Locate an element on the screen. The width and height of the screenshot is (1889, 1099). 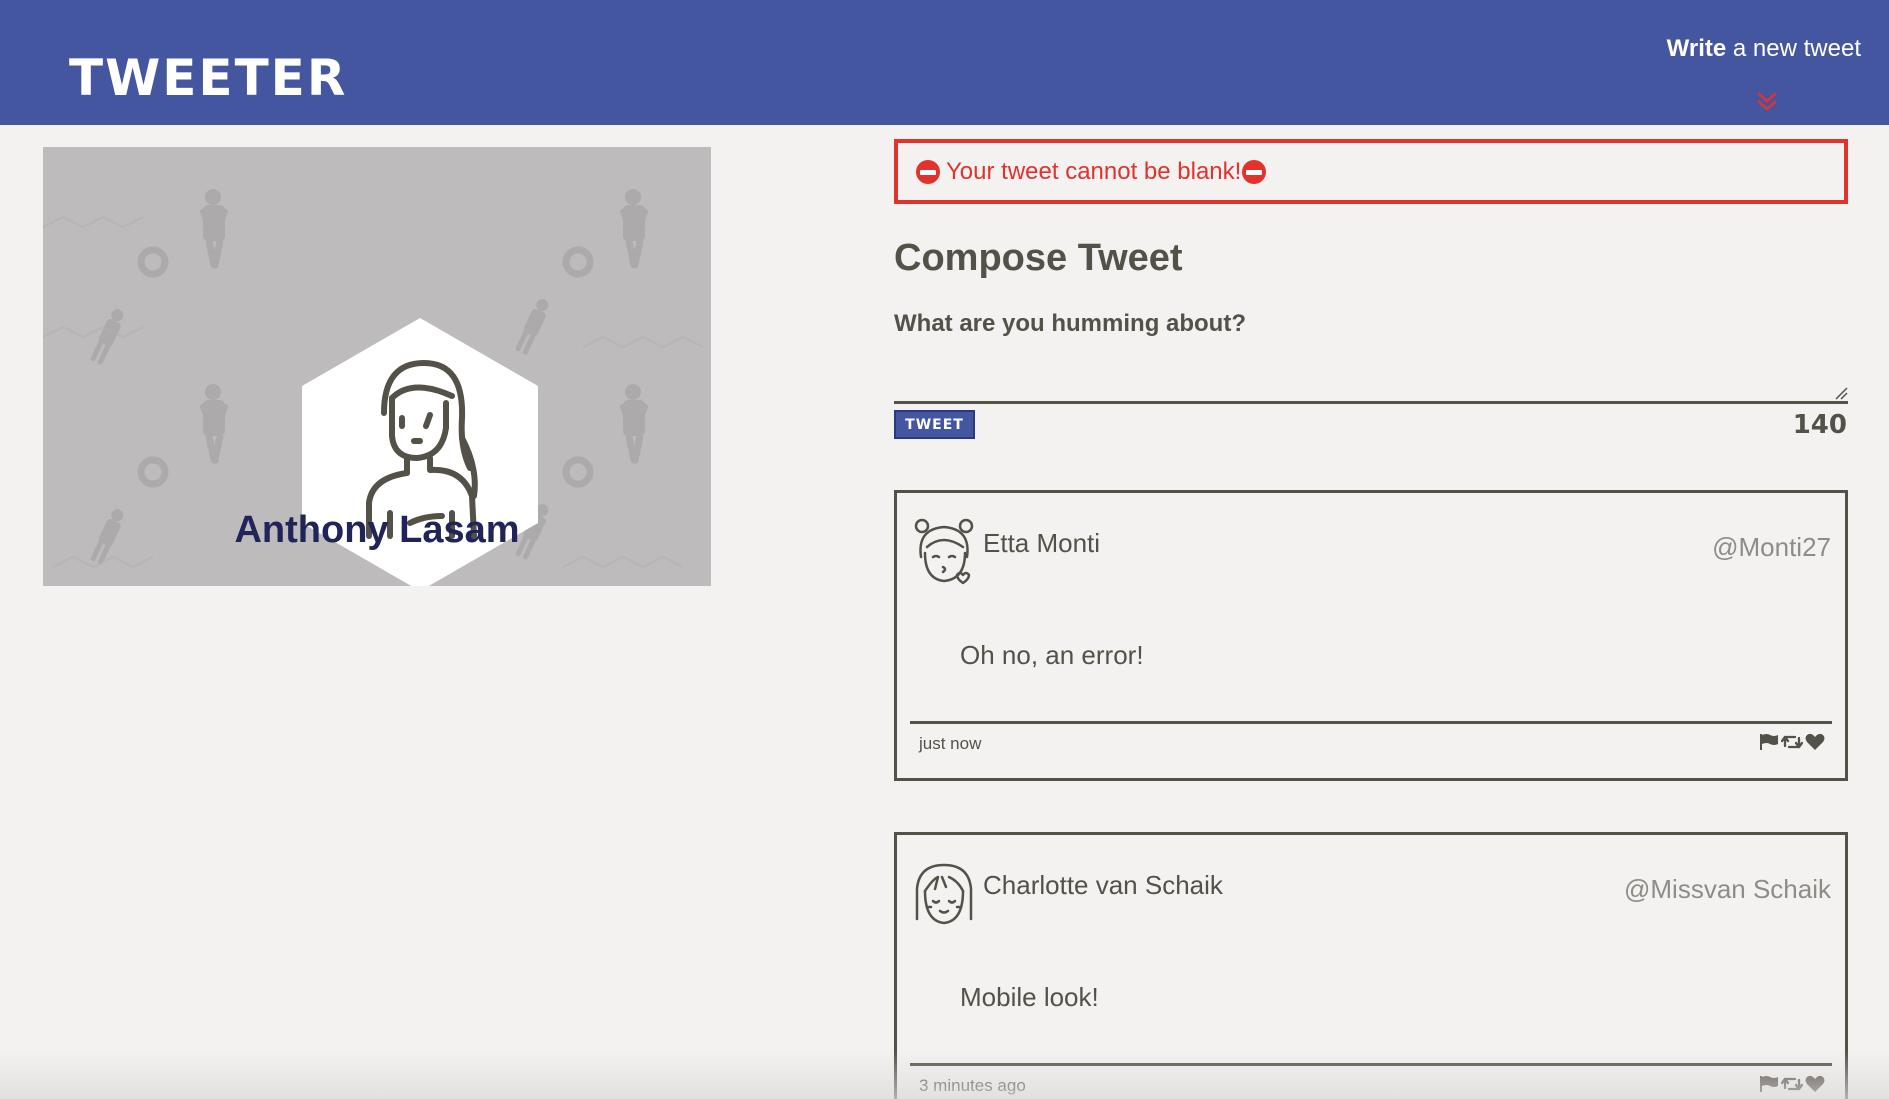
tweet-author-name: Etta Monti is located at coordinates (1042, 543).